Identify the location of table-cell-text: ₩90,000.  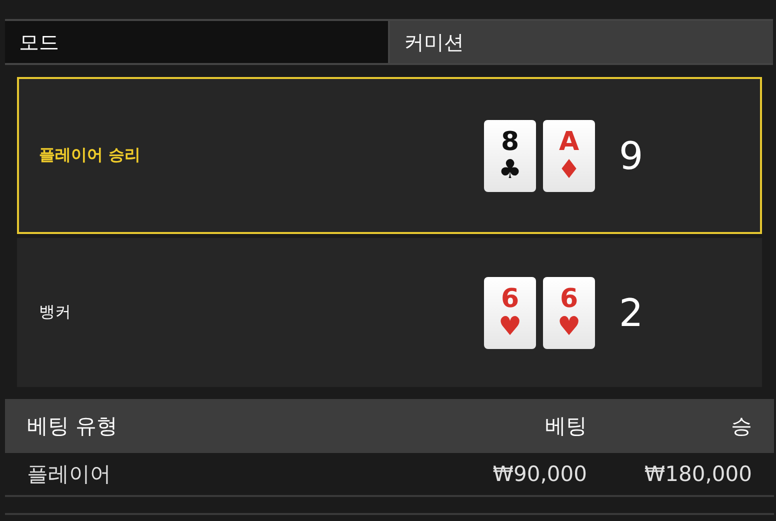
(539, 474).